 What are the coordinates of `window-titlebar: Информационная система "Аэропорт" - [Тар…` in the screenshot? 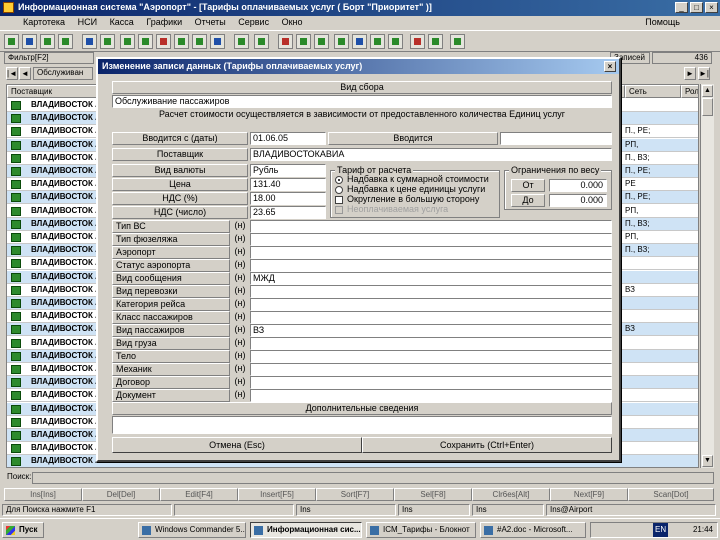 It's located at (360, 8).